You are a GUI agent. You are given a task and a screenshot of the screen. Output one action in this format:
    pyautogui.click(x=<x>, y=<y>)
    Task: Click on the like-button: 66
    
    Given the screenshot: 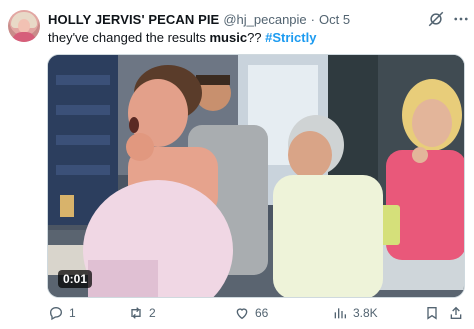 What is the action you would take?
    pyautogui.click(x=251, y=313)
    